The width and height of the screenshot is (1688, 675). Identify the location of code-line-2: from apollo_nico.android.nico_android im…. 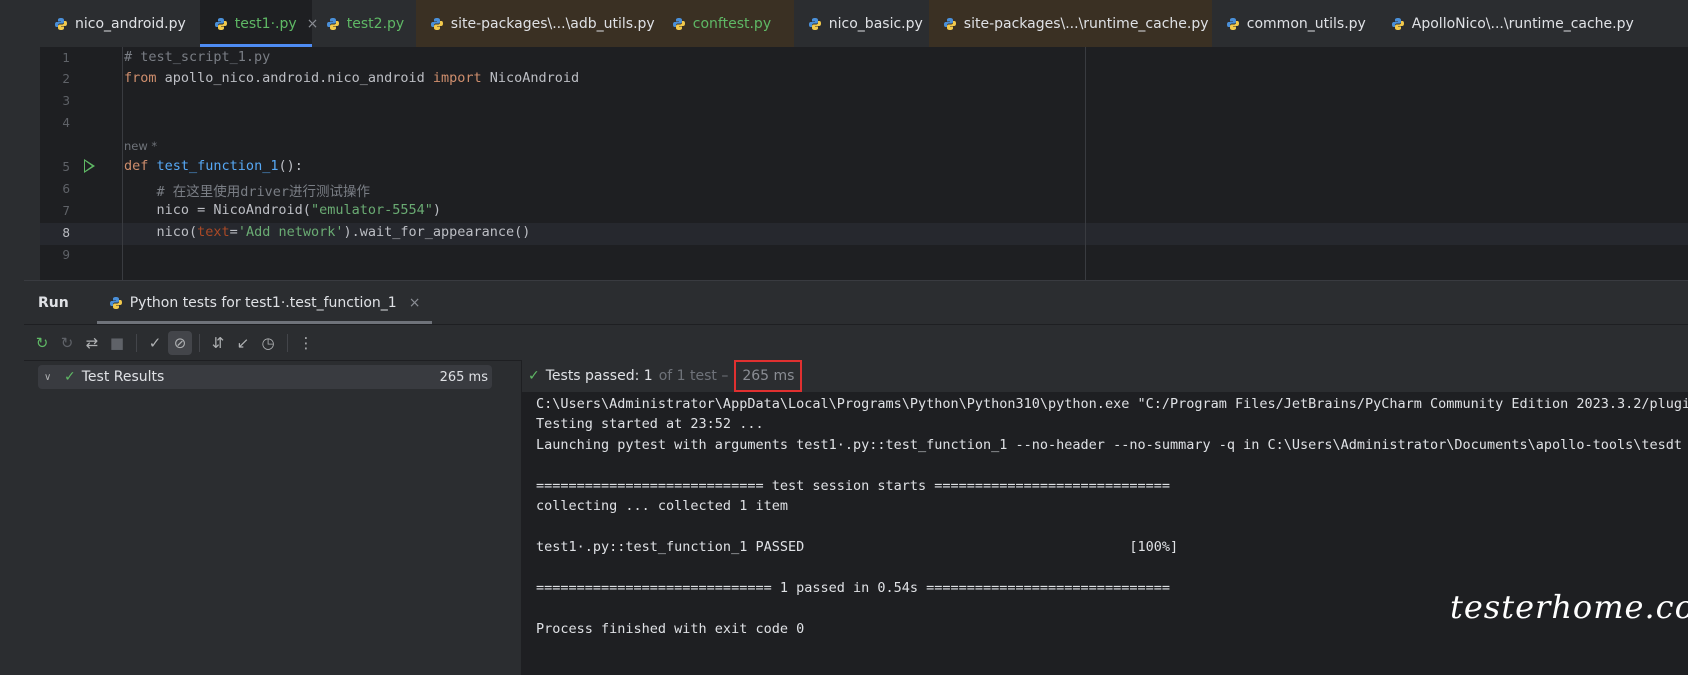
(351, 78).